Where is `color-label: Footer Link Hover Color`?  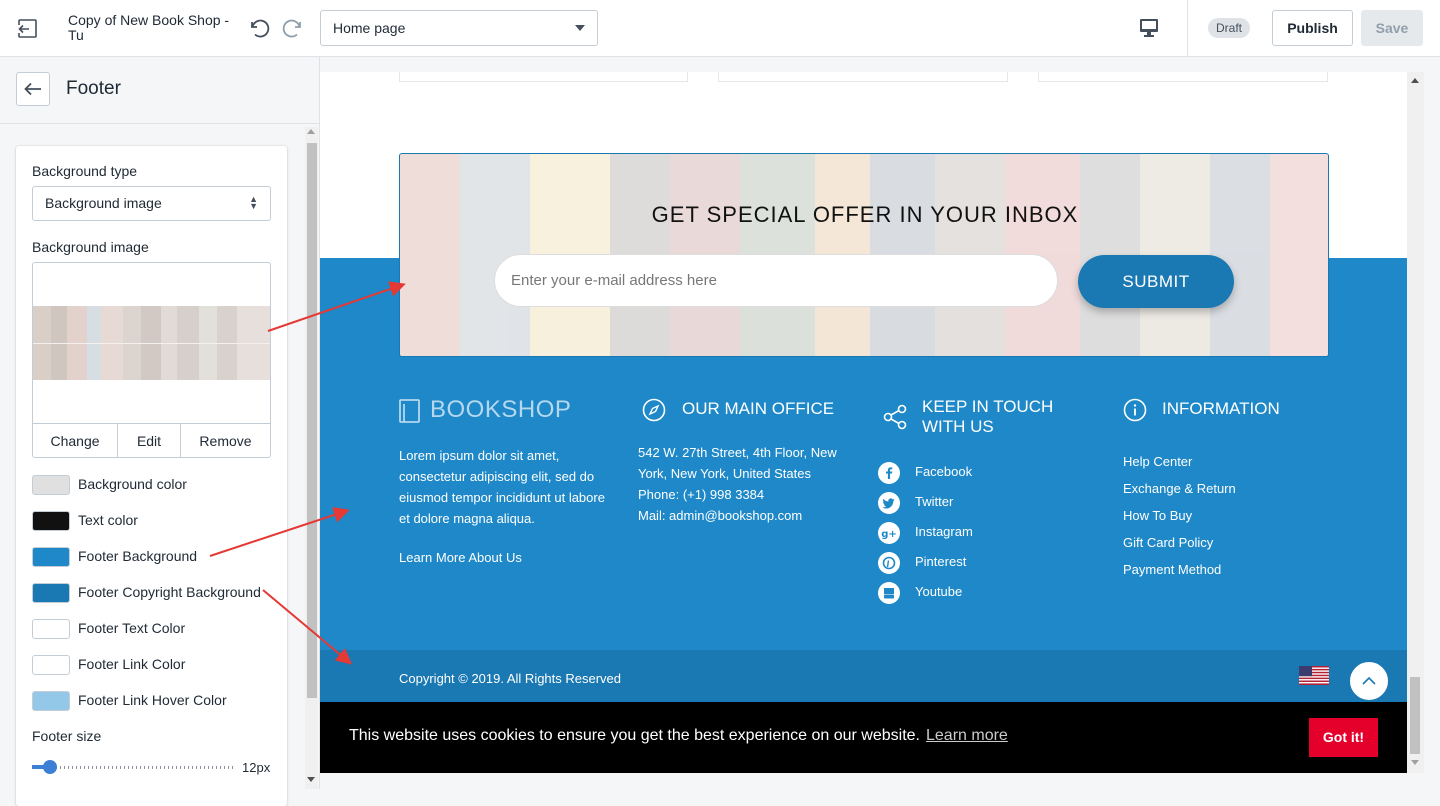
color-label: Footer Link Hover Color is located at coordinates (152, 700).